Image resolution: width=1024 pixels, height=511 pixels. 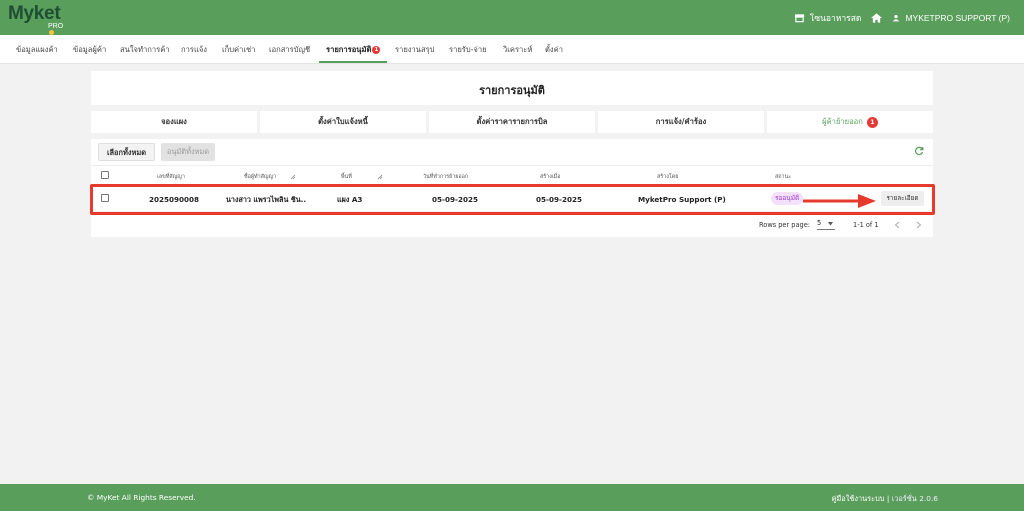 I want to click on version-label: เวอร์ชั่น 2.0.6, so click(x=914, y=498).